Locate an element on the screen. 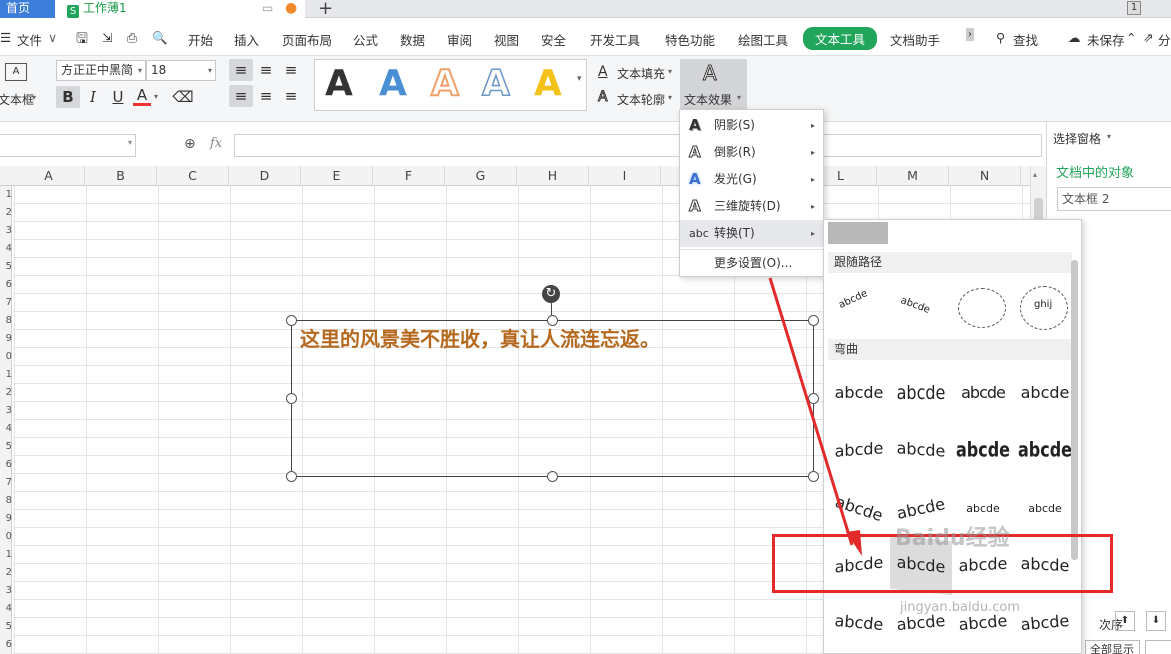  column-header: B is located at coordinates (121, 176).